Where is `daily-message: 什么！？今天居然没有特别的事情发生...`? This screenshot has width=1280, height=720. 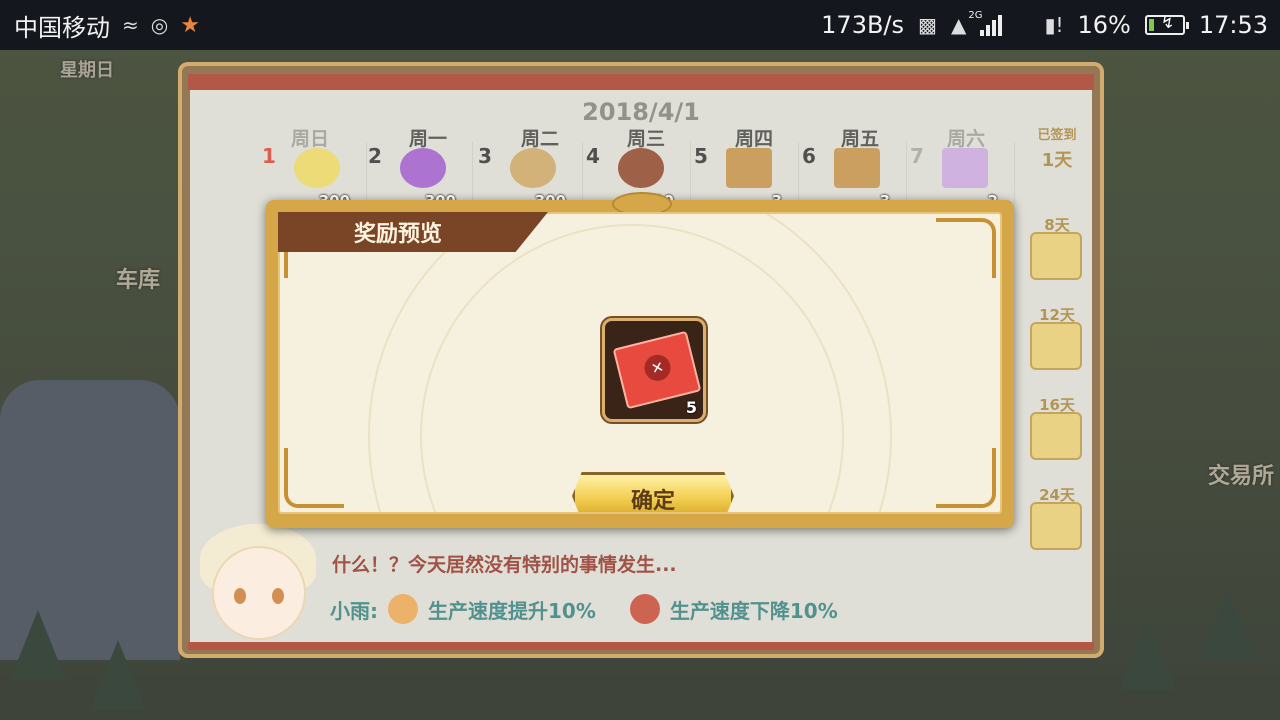 daily-message: 什么！？今天居然没有特别的事情发生... is located at coordinates (504, 565).